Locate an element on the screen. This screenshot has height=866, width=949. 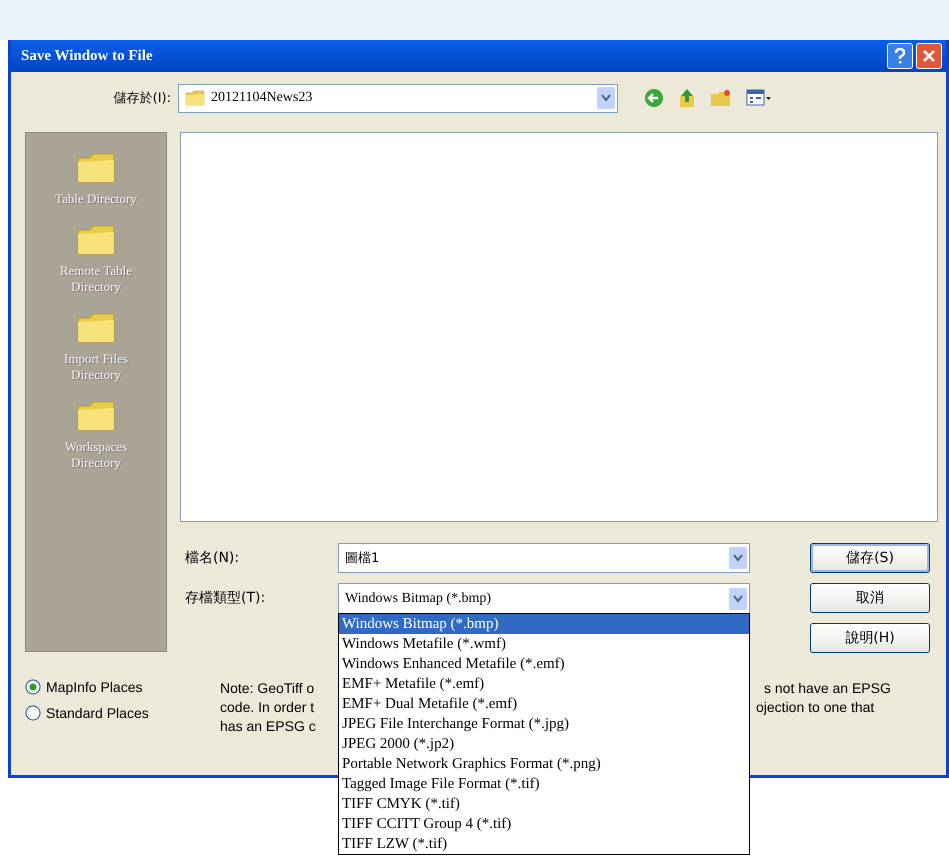
radio-option: Standard Places is located at coordinates (122, 713).